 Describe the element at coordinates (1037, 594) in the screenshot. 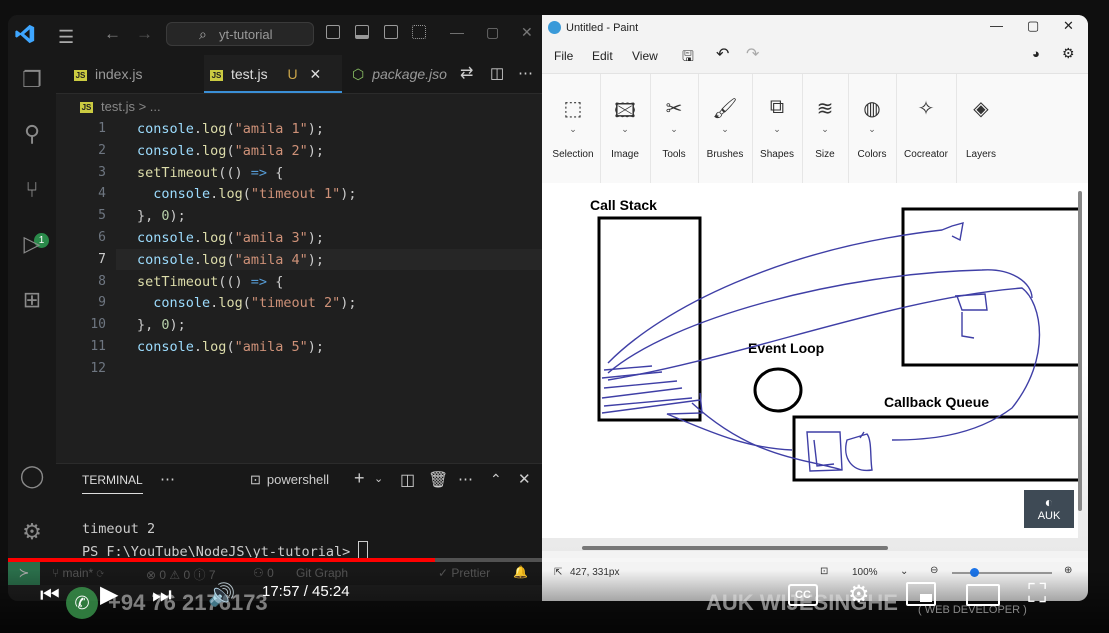

I see `fullscreen-icon: ⛶` at that location.